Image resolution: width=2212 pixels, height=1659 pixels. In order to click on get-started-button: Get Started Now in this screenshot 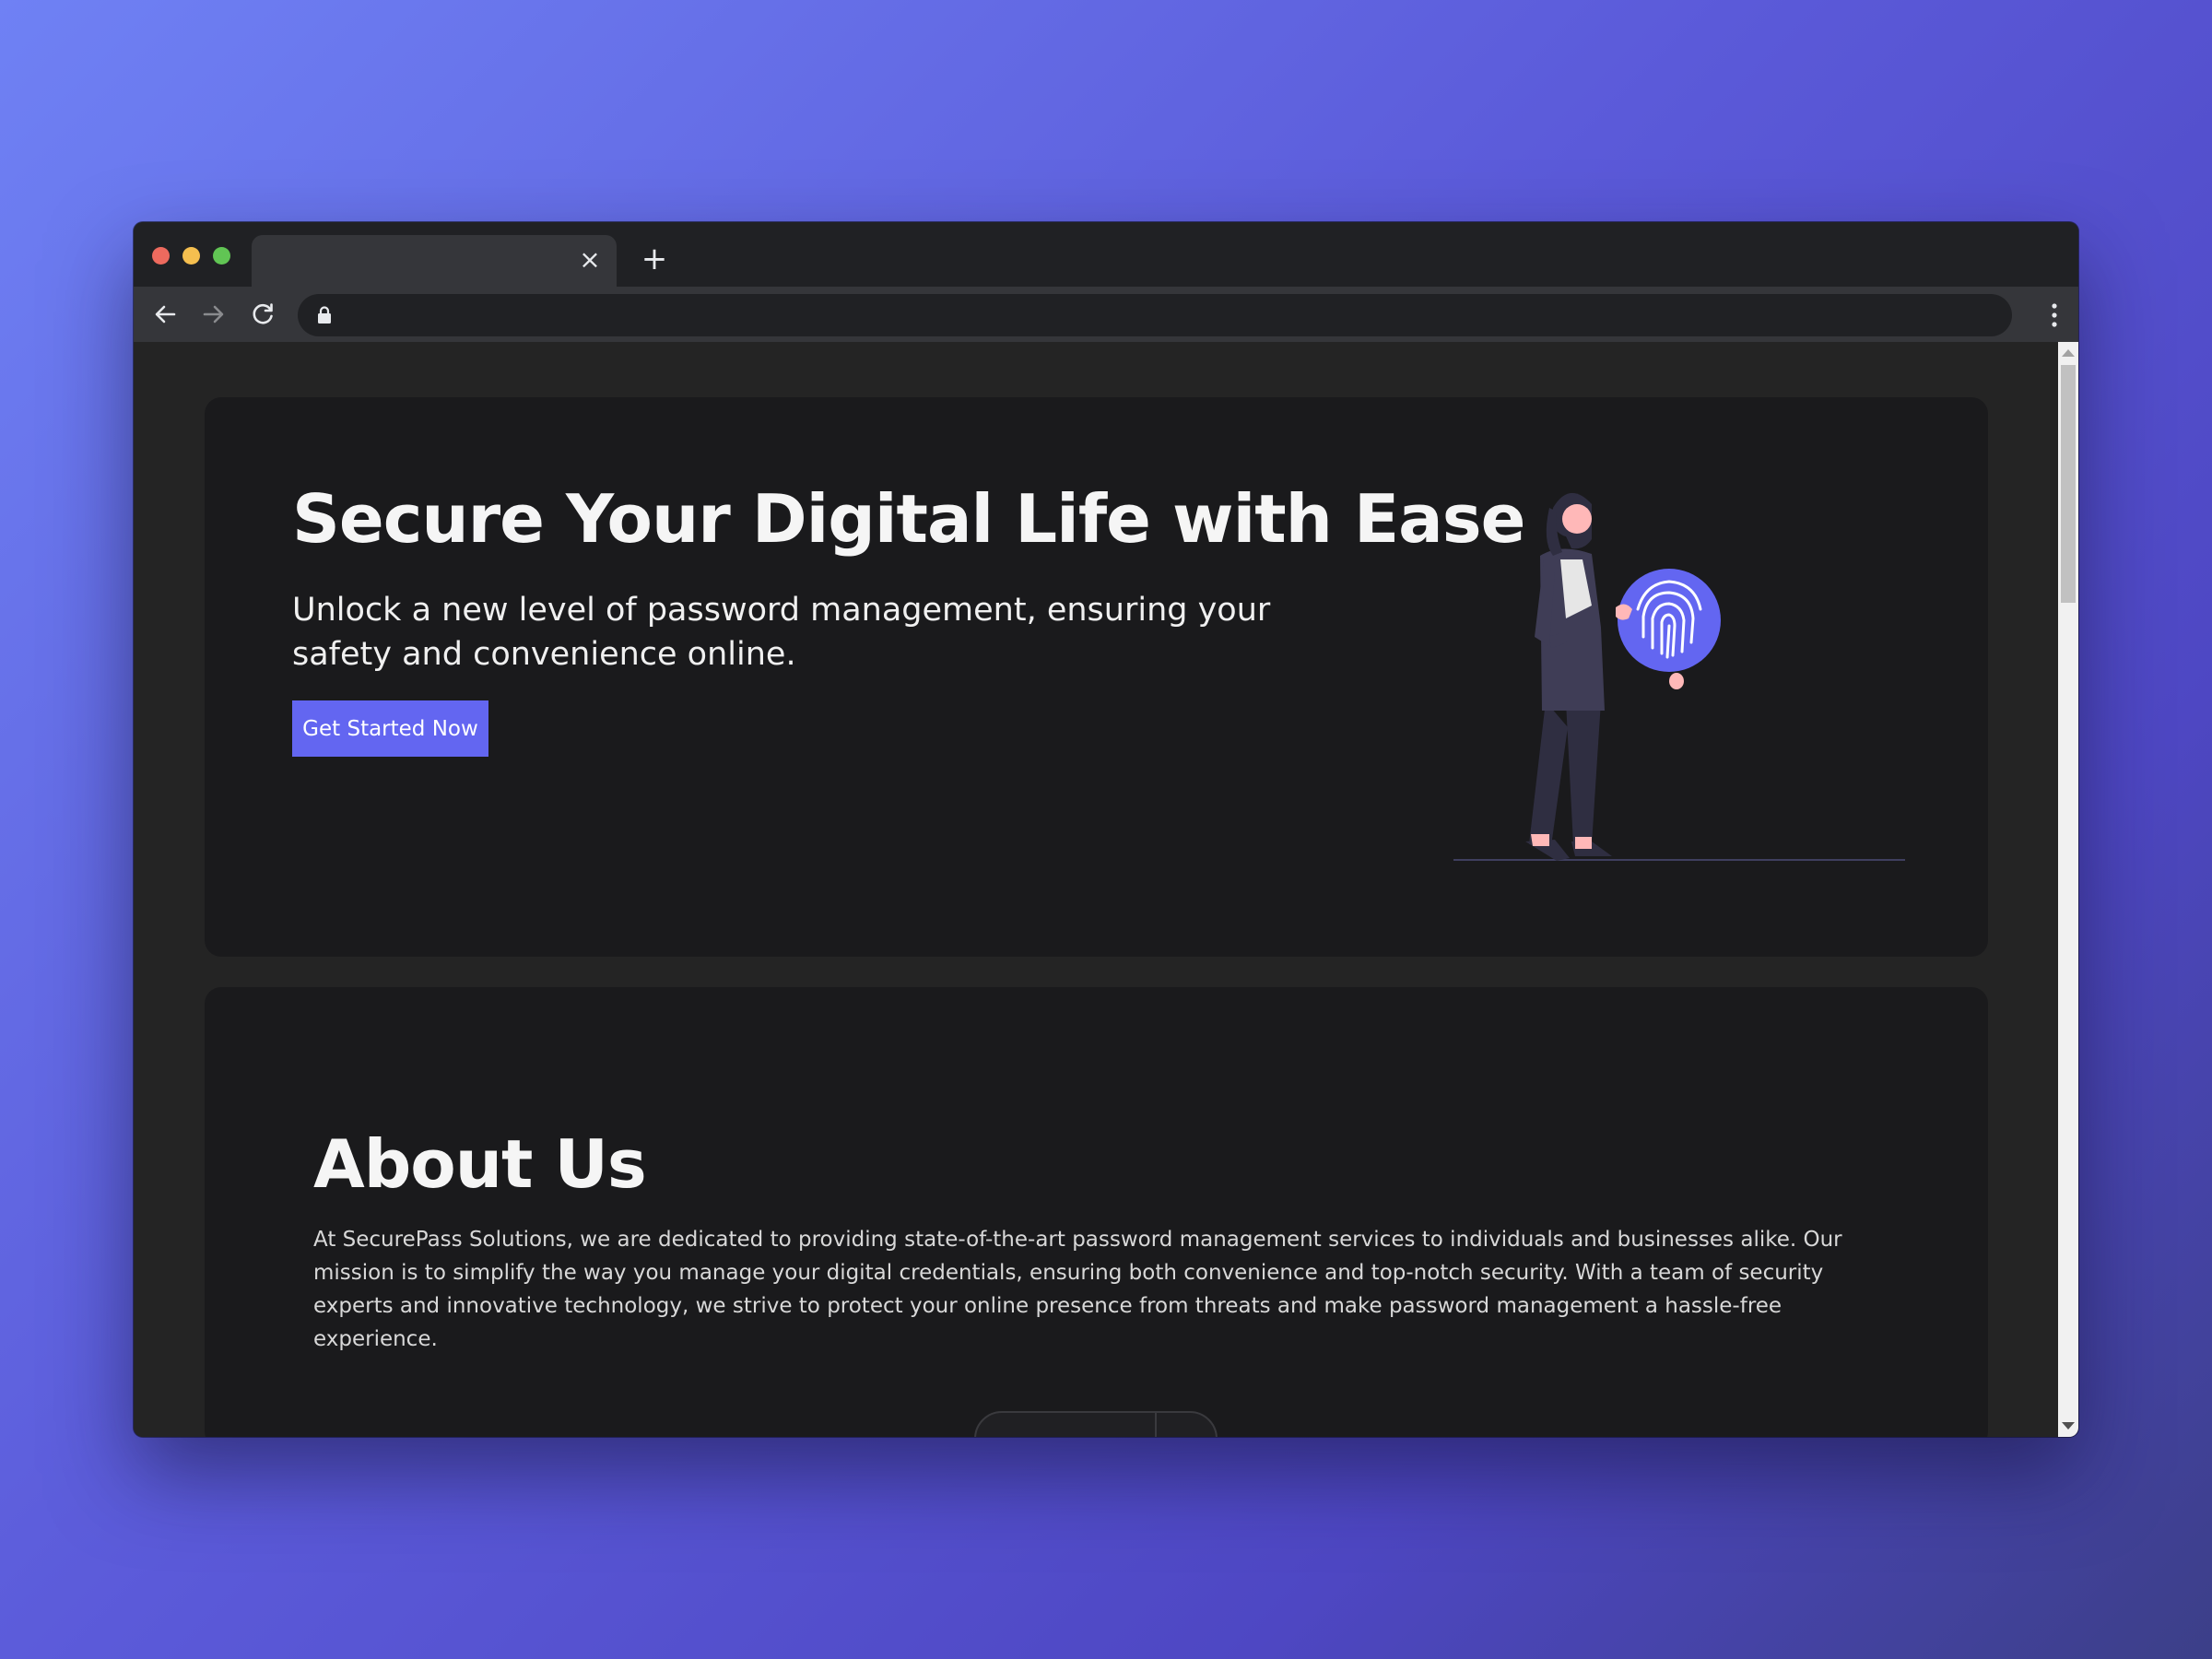, I will do `click(390, 728)`.